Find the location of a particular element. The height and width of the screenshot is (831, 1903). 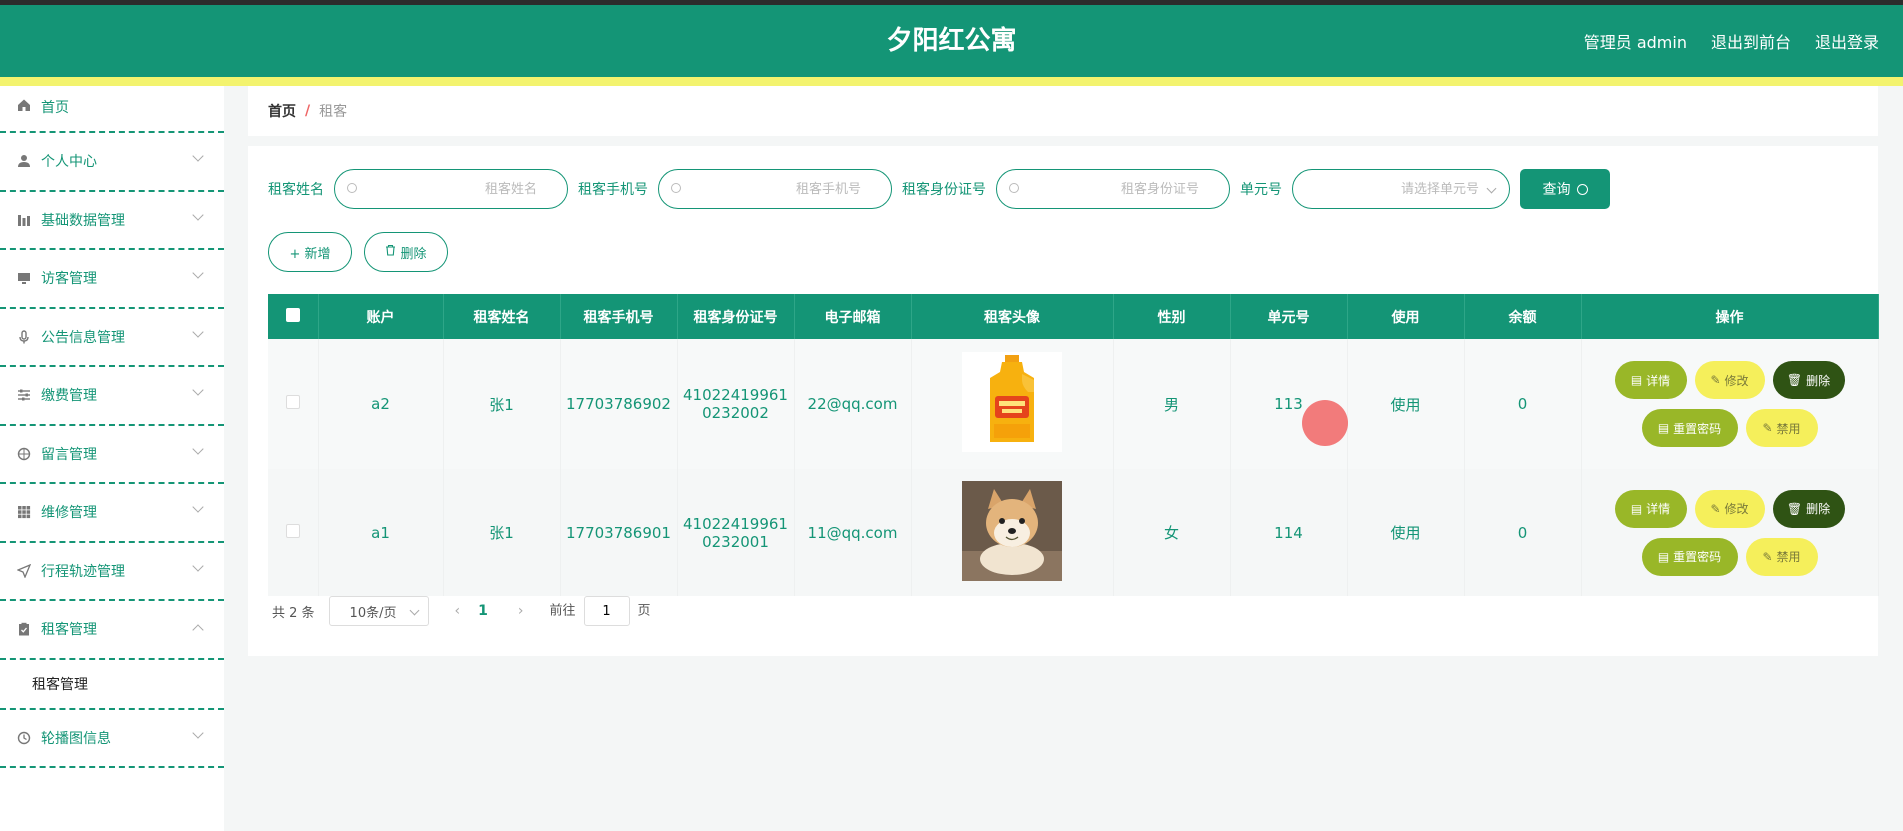

column-header-account: 账户 is located at coordinates (381, 316).